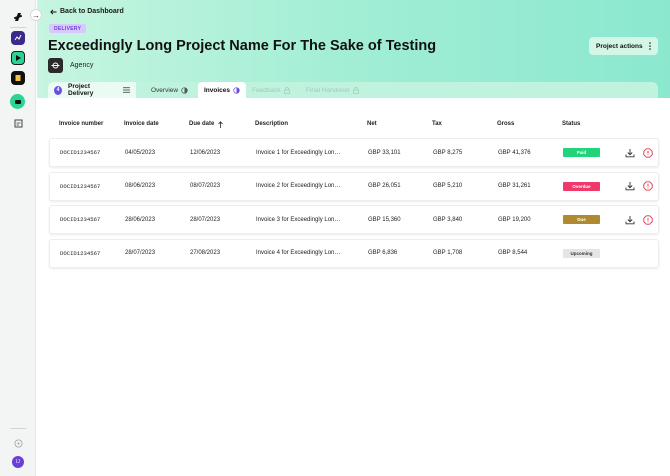 The image size is (670, 476). What do you see at coordinates (18, 462) in the screenshot?
I see `user-avatar: IJ` at bounding box center [18, 462].